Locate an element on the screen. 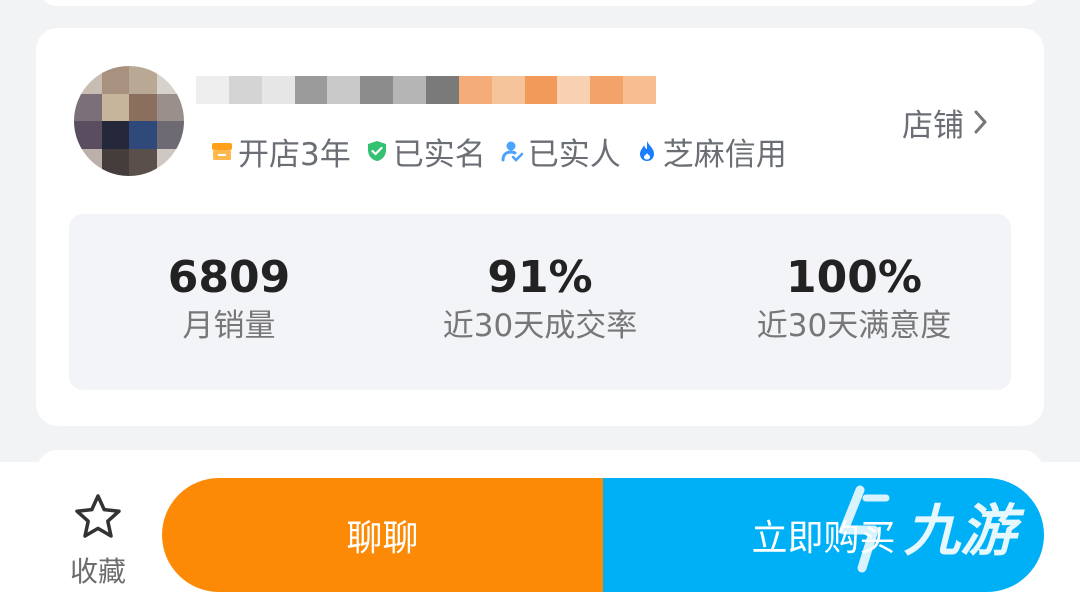 The image size is (1080, 607). stat-monthly-sales: 6809 月销量 is located at coordinates (229, 299).